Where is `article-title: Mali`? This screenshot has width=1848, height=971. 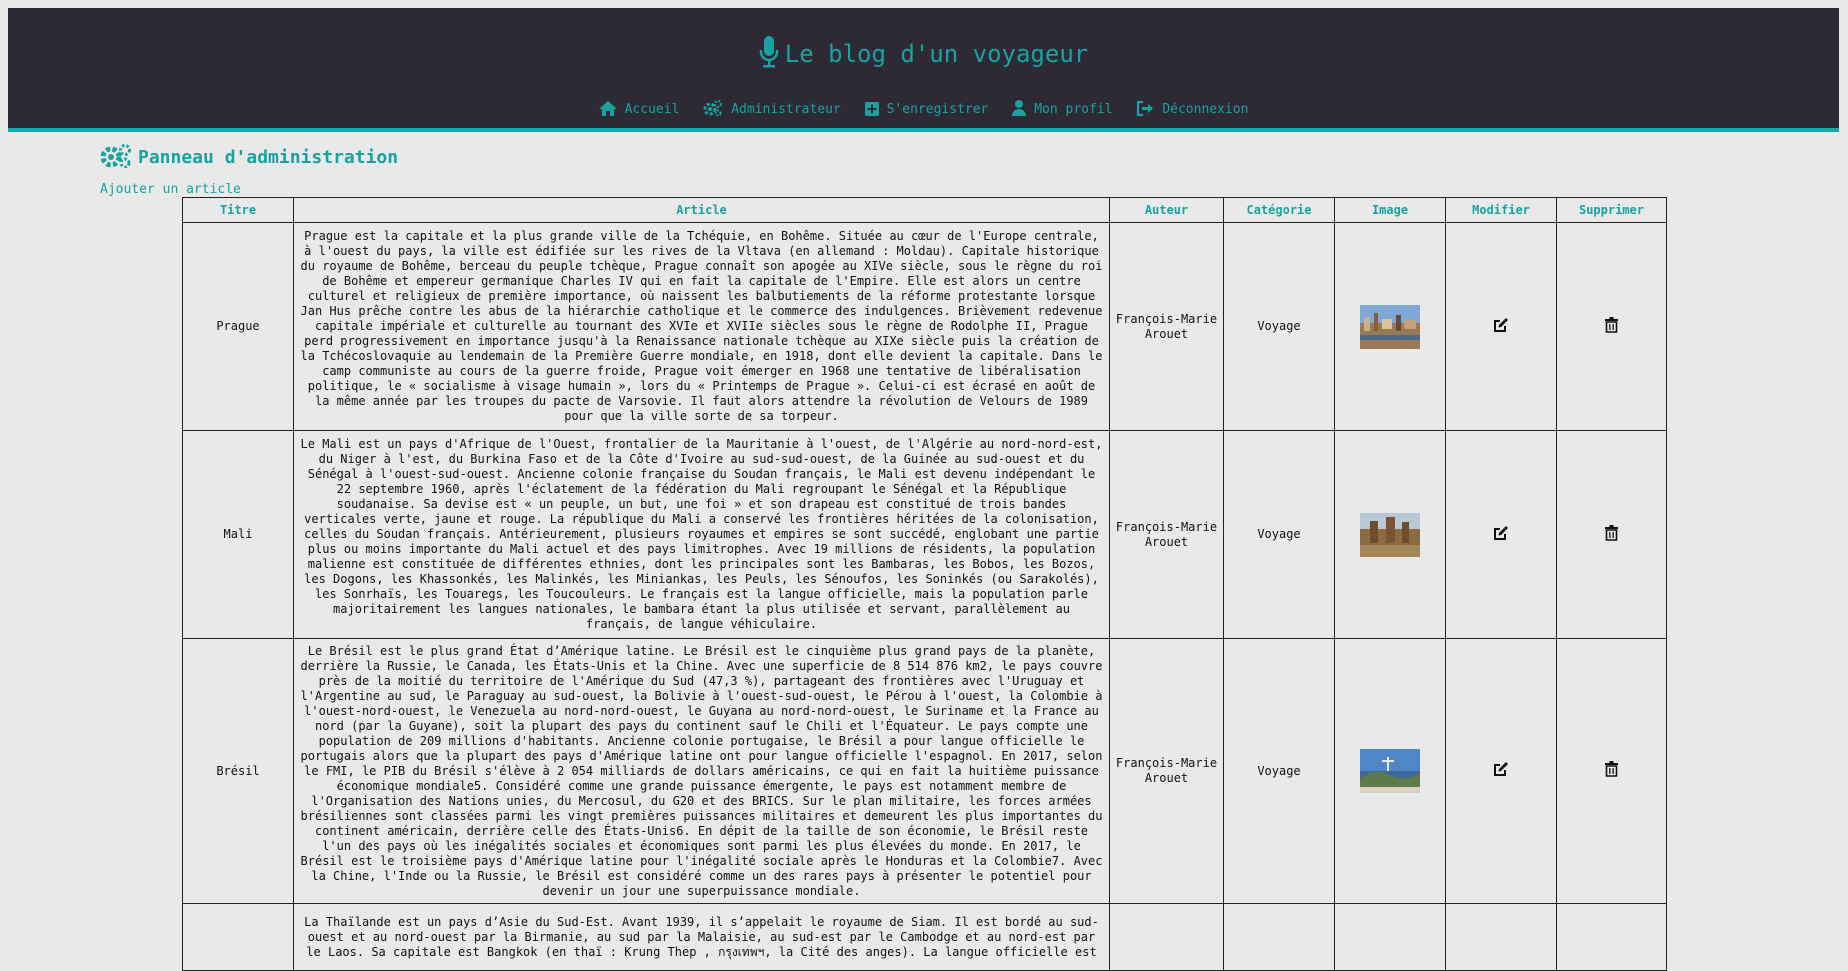
article-title: Mali is located at coordinates (238, 534).